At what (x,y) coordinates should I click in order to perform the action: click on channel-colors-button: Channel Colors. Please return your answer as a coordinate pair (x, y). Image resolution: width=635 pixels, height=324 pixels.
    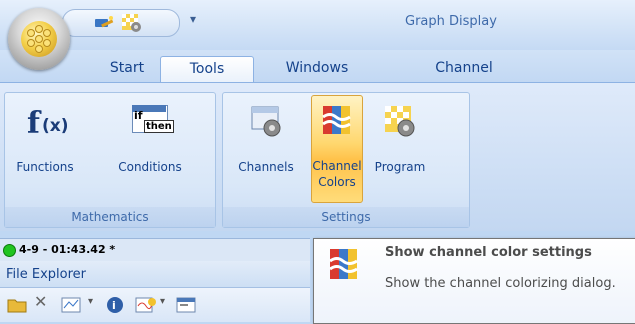
    Looking at the image, I should click on (337, 149).